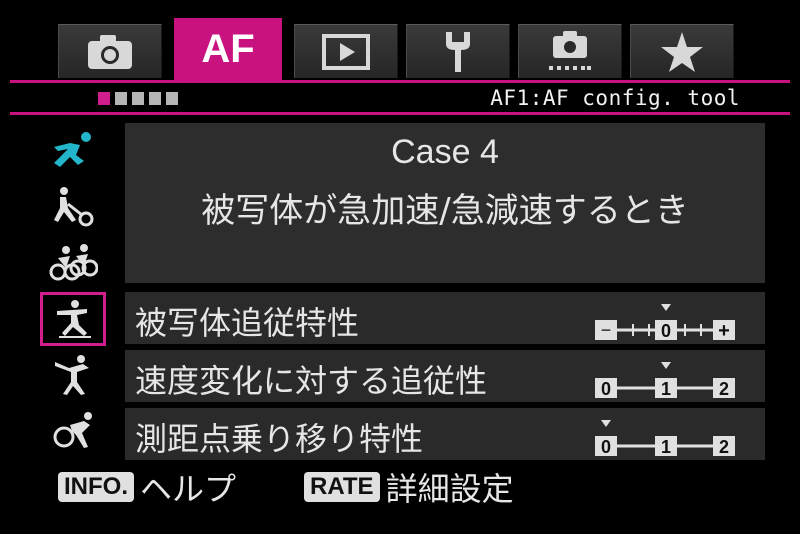 The width and height of the screenshot is (800, 534). I want to click on case-1-item, so click(73, 151).